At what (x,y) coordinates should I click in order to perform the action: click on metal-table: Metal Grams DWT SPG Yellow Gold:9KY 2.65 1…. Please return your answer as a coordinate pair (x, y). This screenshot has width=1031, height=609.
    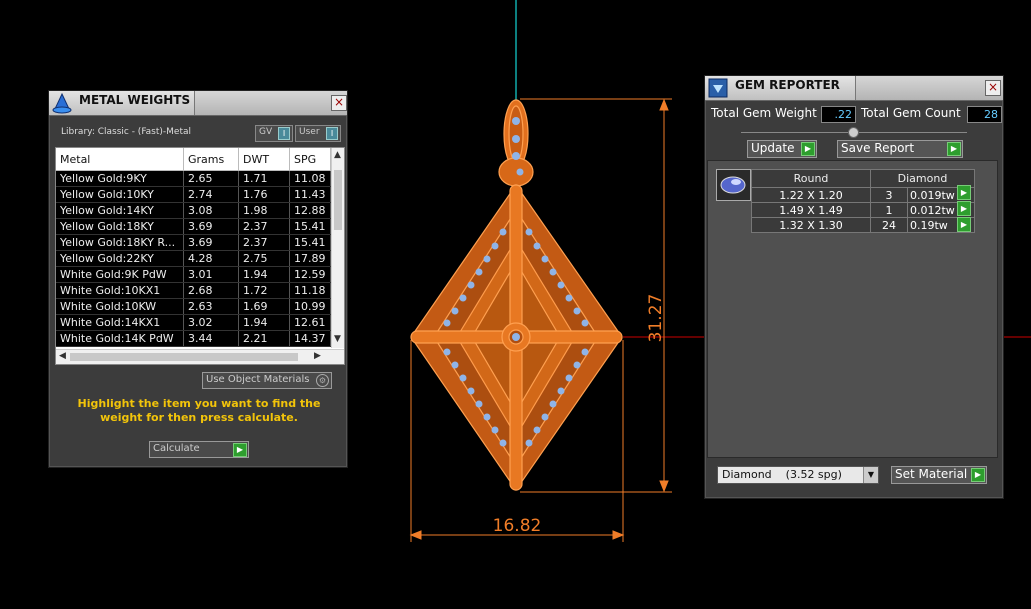
    Looking at the image, I should click on (200, 256).